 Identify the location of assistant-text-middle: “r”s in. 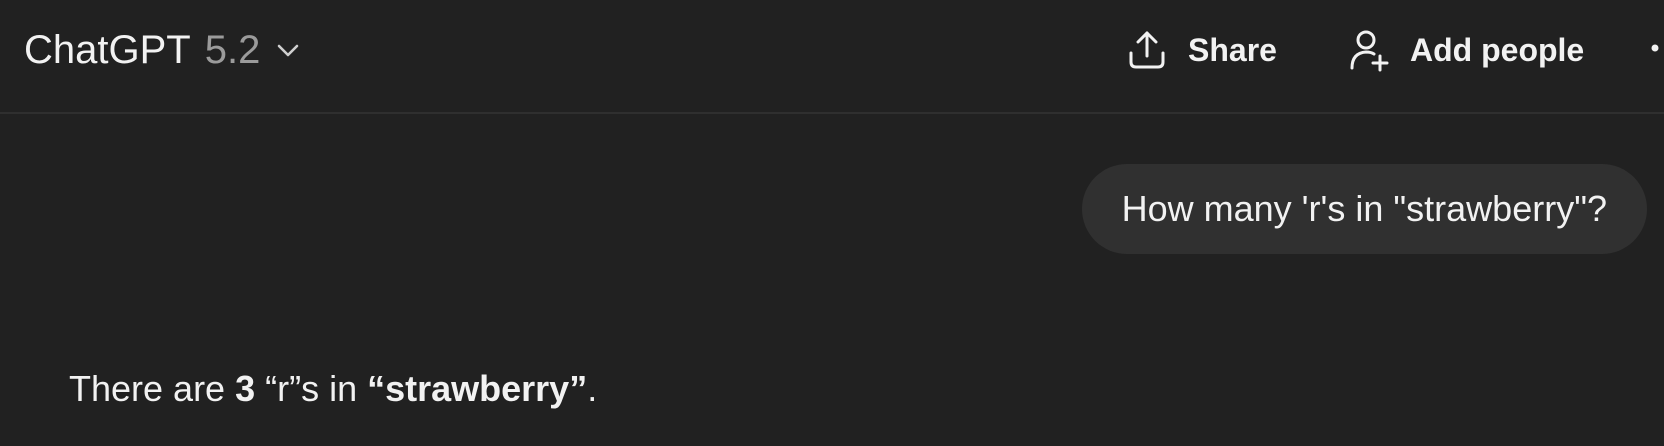
(311, 388).